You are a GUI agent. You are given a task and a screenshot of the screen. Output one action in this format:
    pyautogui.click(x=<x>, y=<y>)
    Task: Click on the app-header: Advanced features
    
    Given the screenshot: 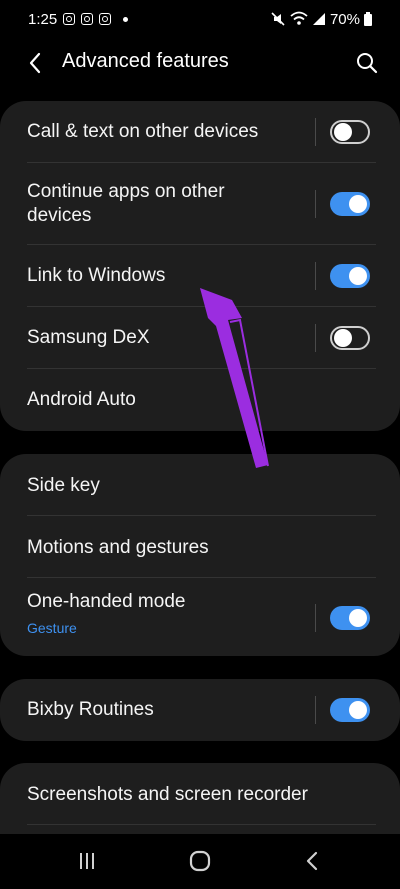 What is the action you would take?
    pyautogui.click(x=200, y=63)
    